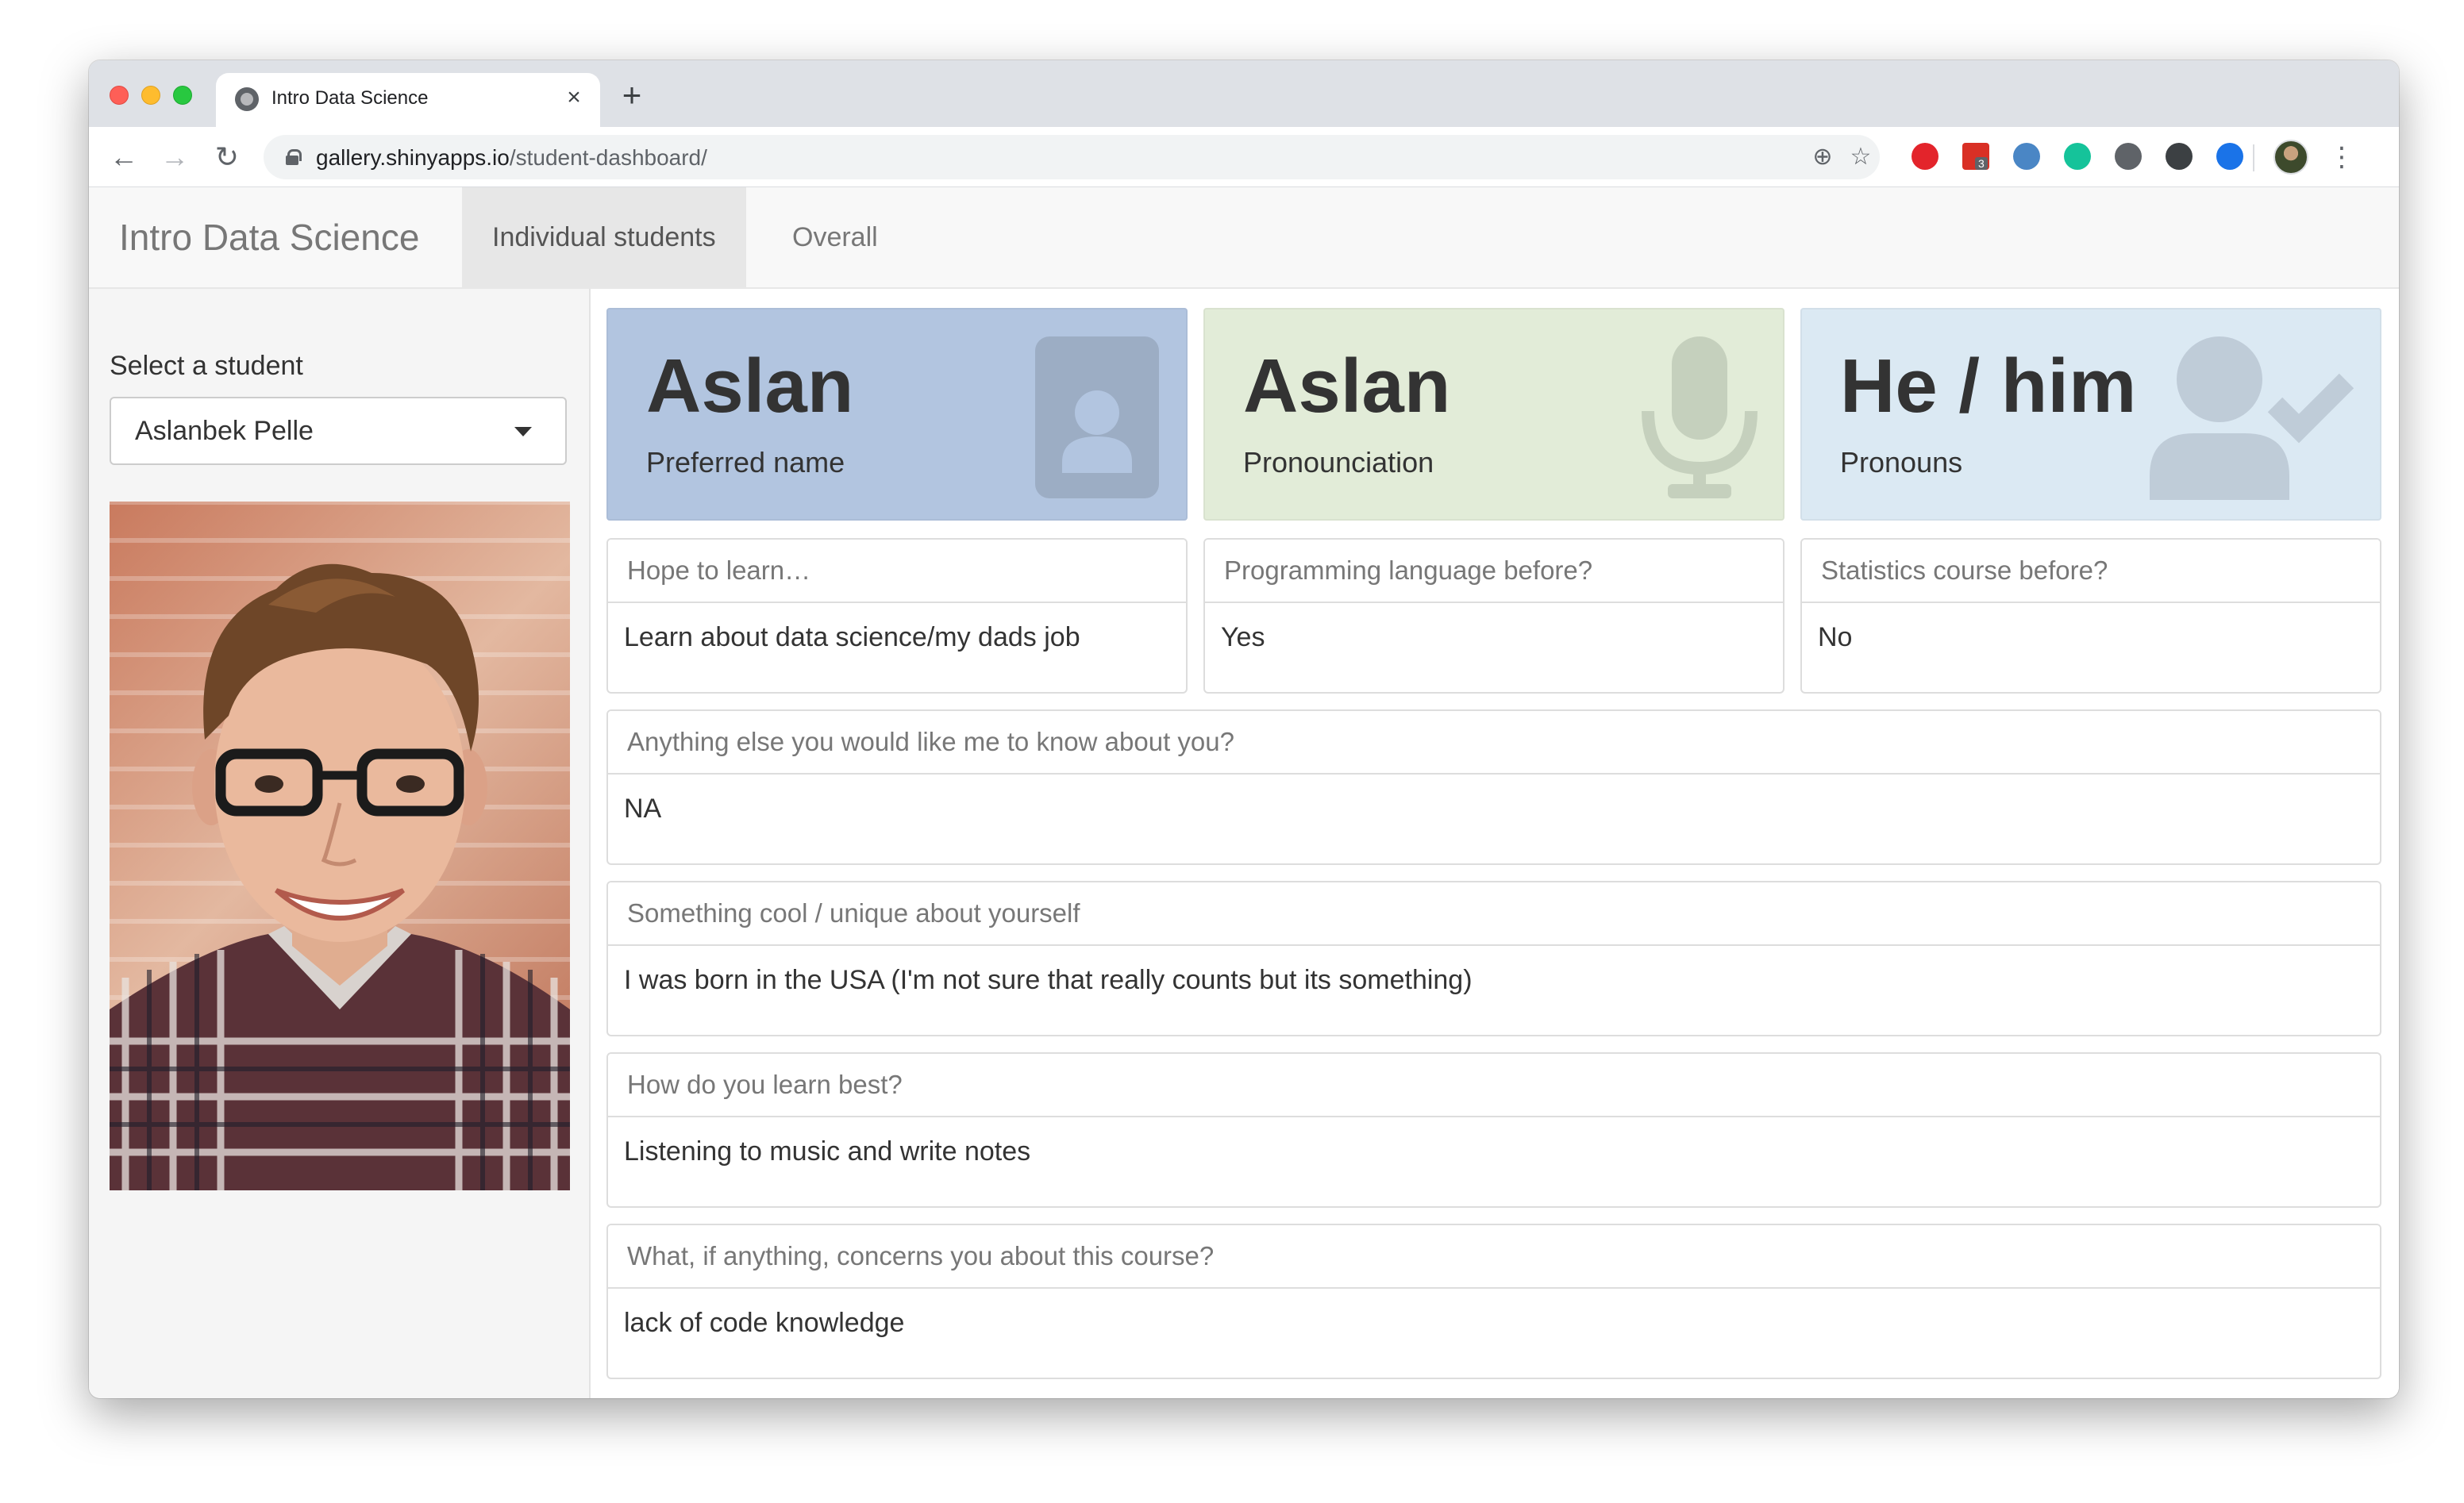 The width and height of the screenshot is (2464, 1503). Describe the element at coordinates (1338, 463) in the screenshot. I see `pronounciation-label: Pronounciation` at that location.